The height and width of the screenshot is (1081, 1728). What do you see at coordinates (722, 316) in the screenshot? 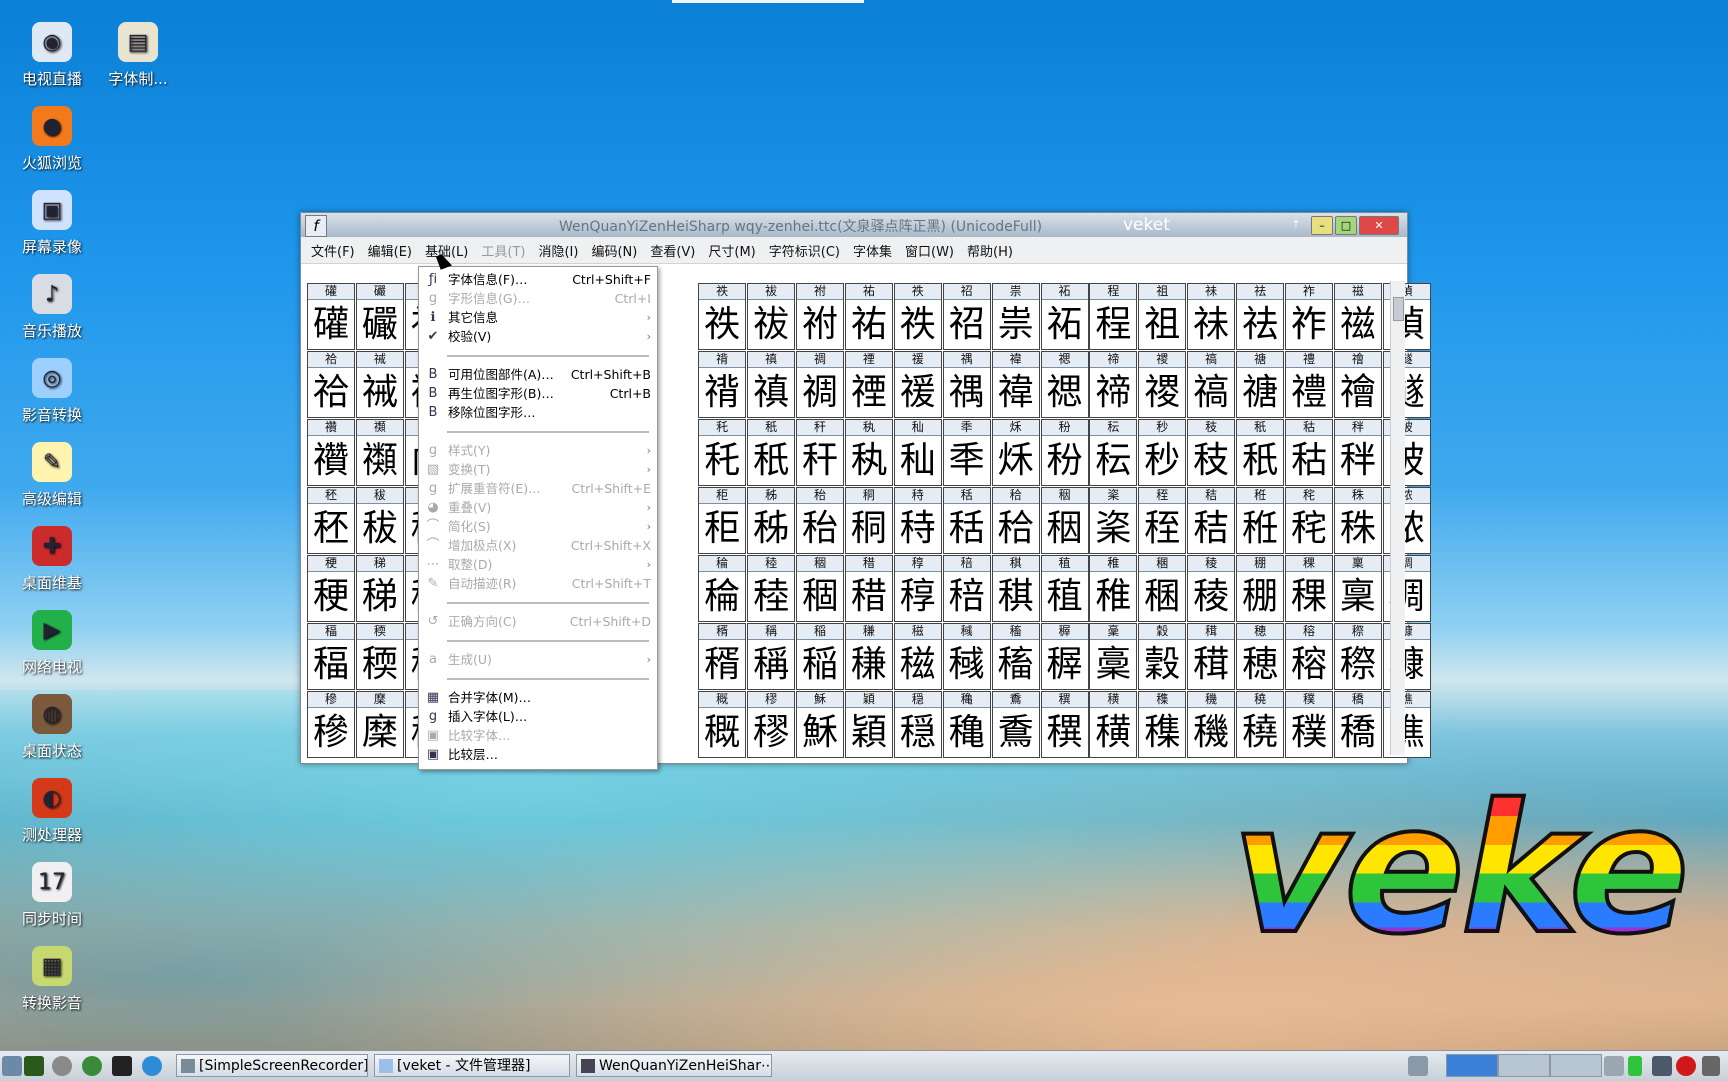
I see `glyph-cell: 祑祑` at bounding box center [722, 316].